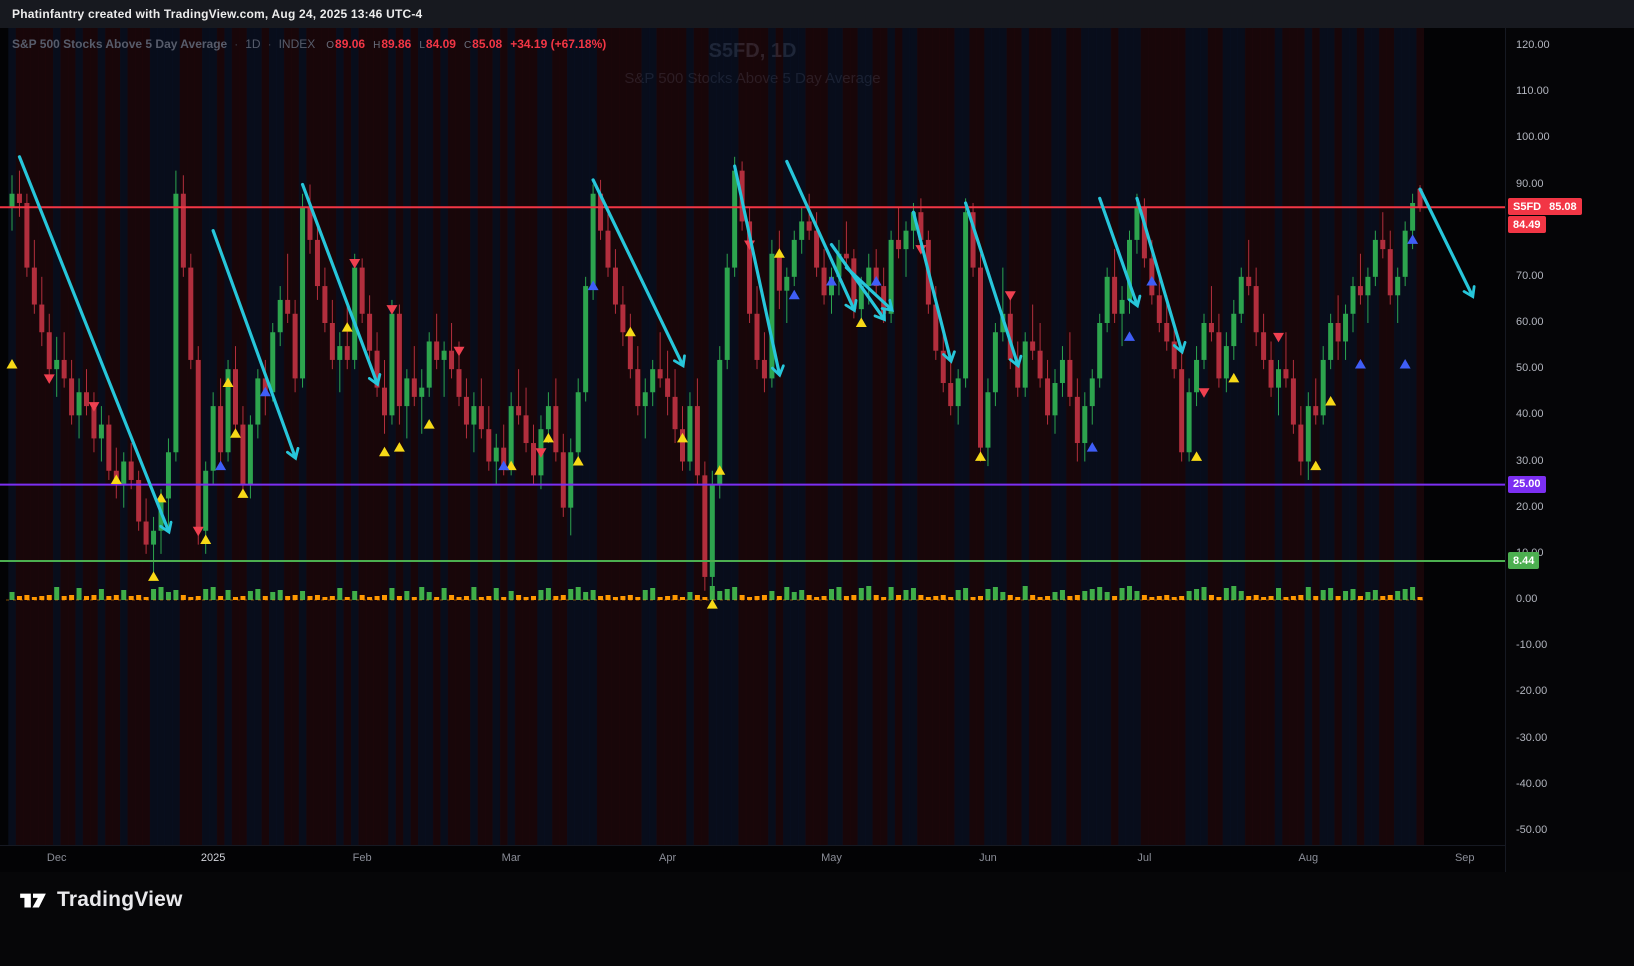 This screenshot has height=966, width=1634. I want to click on tradingview-brand-link: TradingView, so click(100, 900).